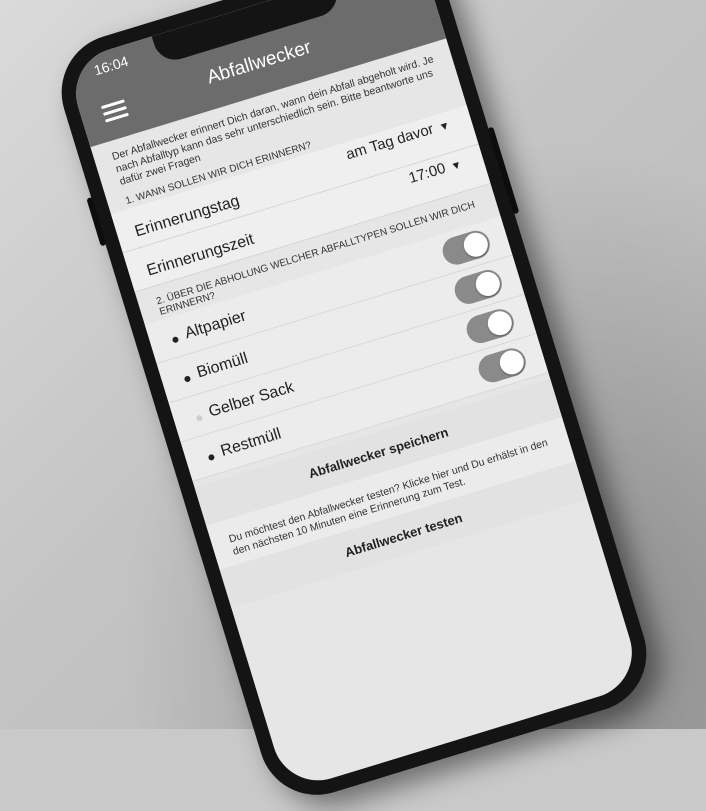  I want to click on waste-type-label: Biomüll, so click(222, 365).